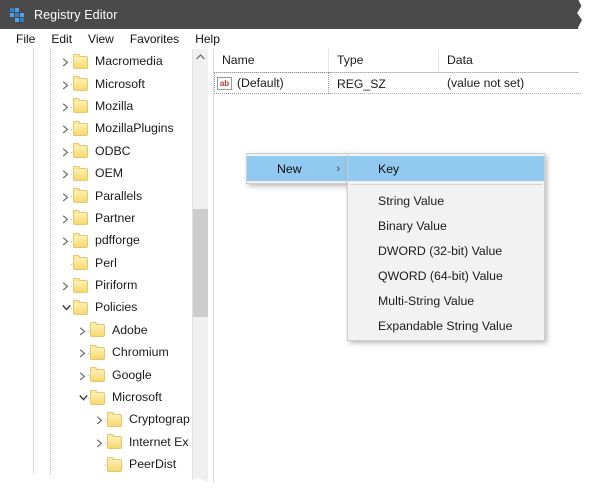 Image resolution: width=600 pixels, height=500 pixels. Describe the element at coordinates (114, 105) in the screenshot. I see `tree-item-label: Mozilla` at that location.